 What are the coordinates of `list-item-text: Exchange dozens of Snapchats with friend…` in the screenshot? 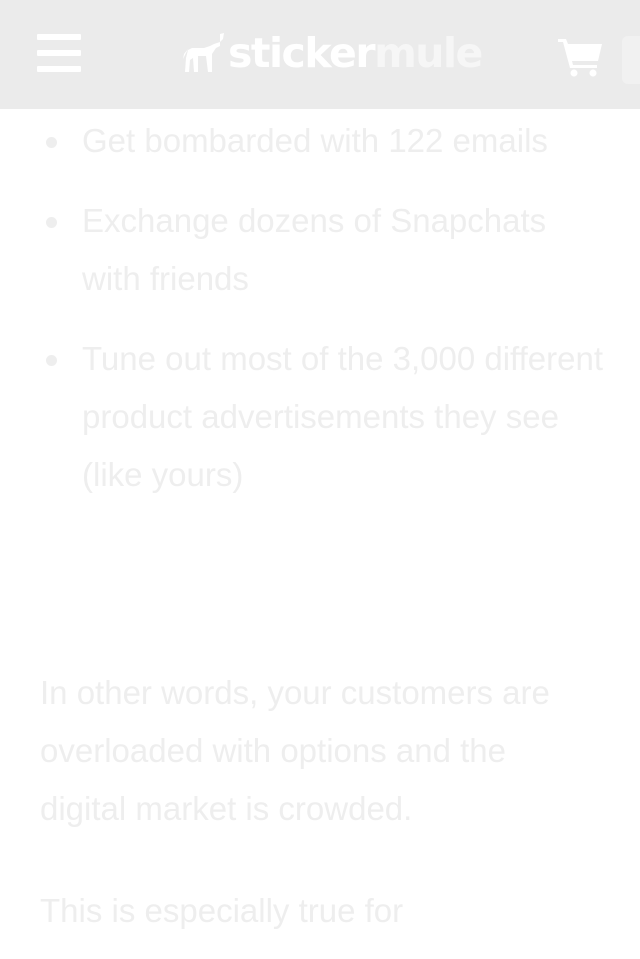 It's located at (314, 249).